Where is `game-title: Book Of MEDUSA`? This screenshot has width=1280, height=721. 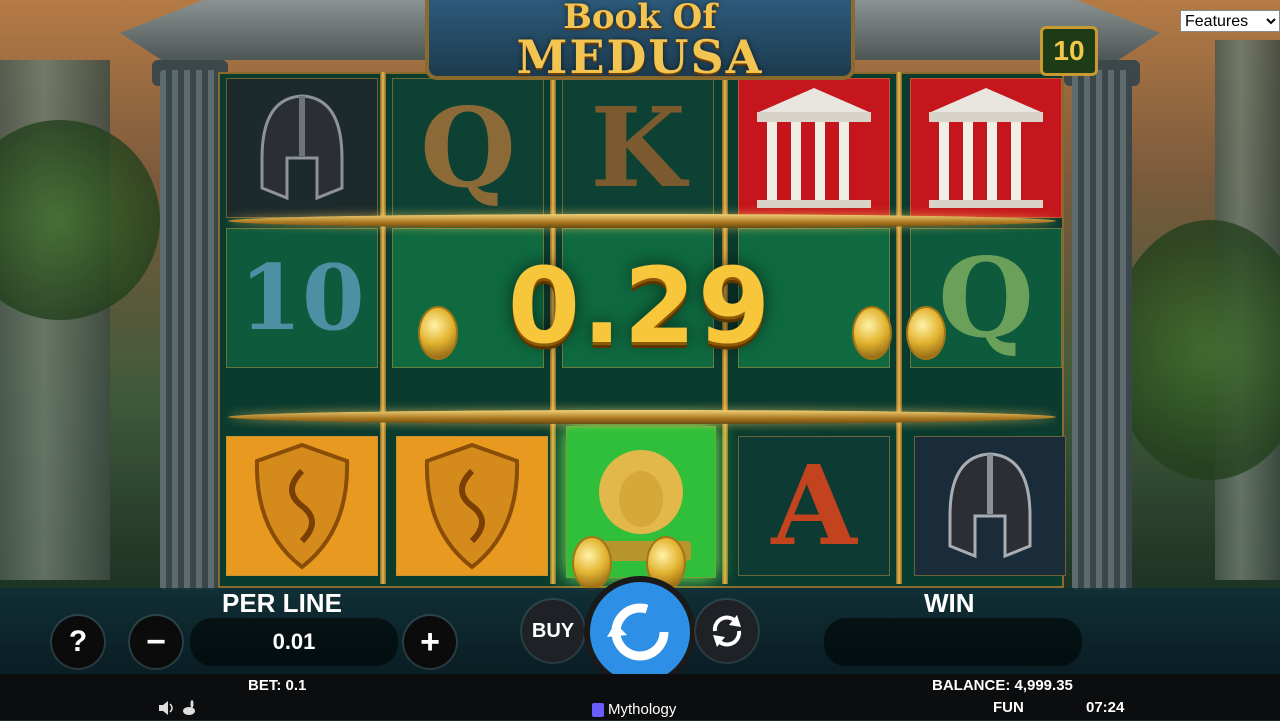 game-title: Book Of MEDUSA is located at coordinates (640, 40).